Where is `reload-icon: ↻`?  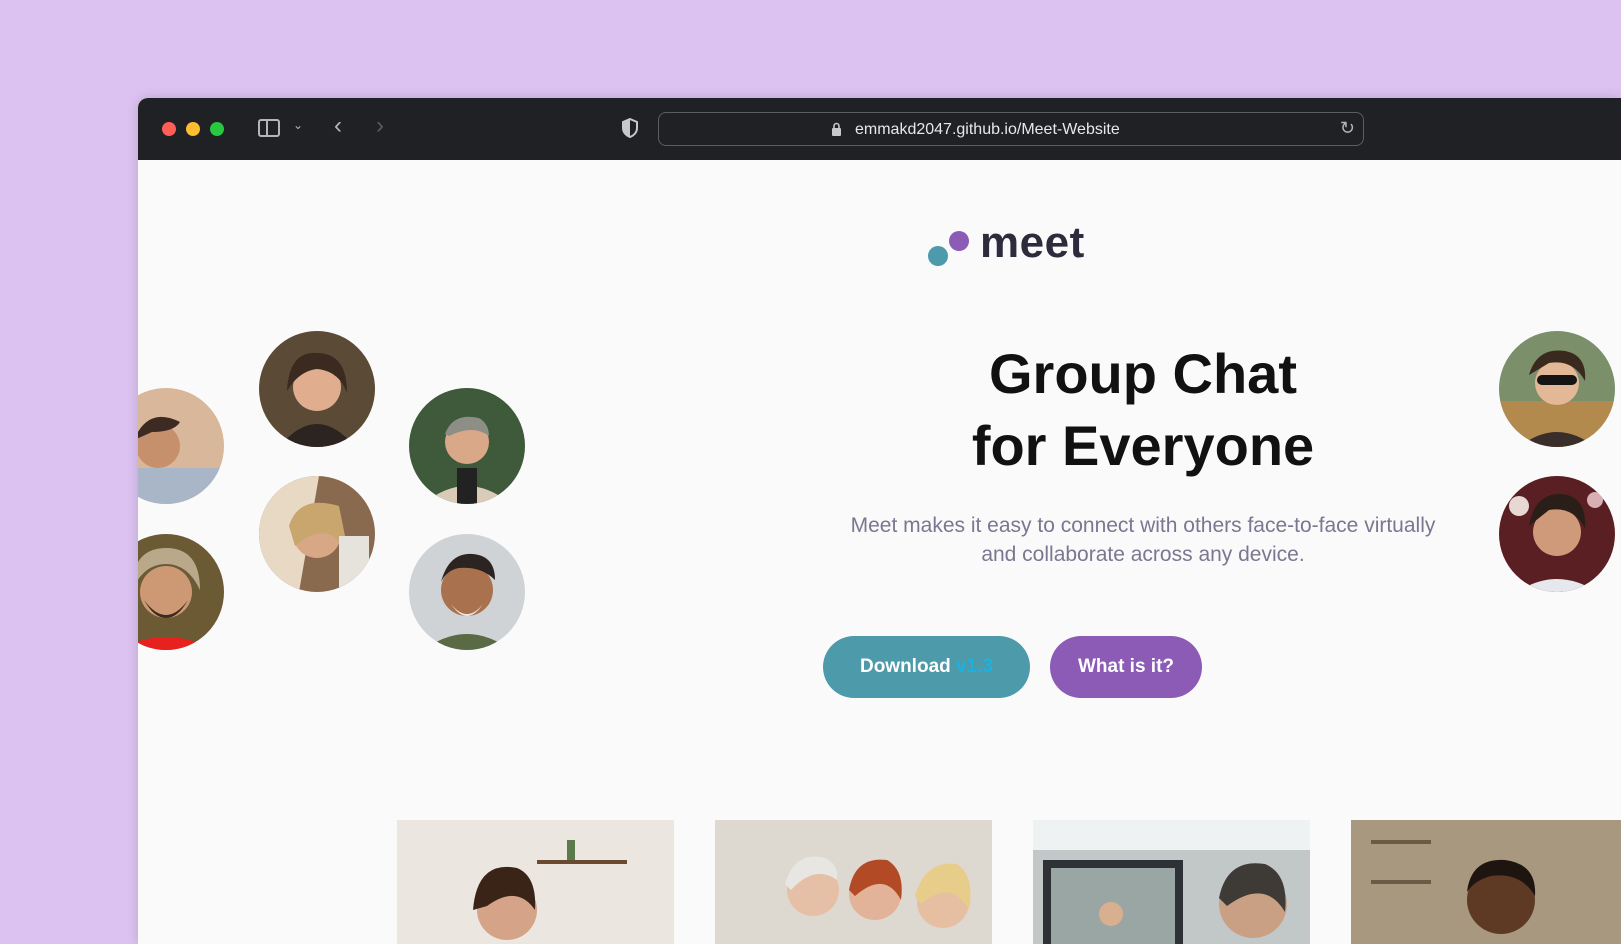 reload-icon: ↻ is located at coordinates (1347, 128).